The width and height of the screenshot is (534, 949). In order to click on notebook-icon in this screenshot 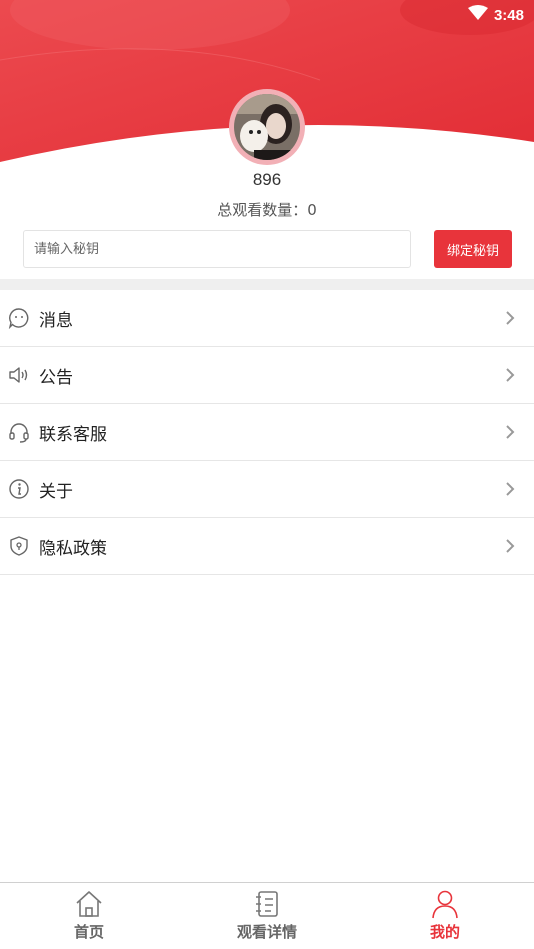, I will do `click(267, 904)`.